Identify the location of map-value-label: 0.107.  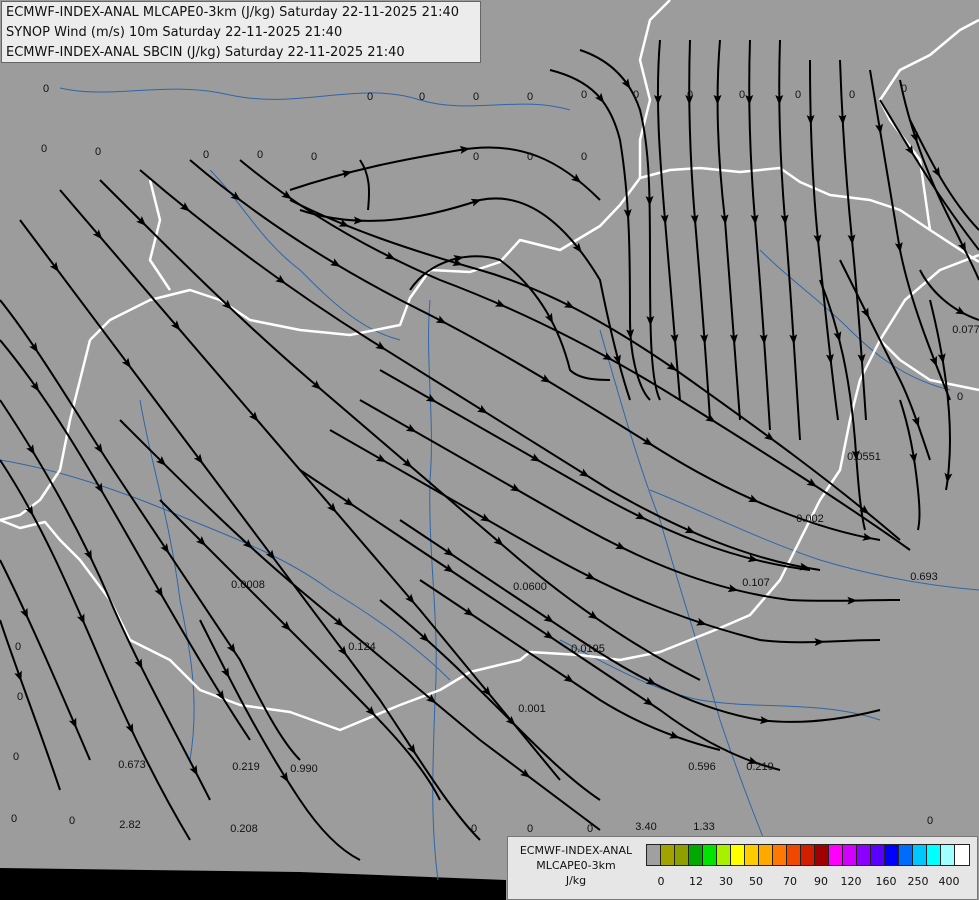
(756, 583).